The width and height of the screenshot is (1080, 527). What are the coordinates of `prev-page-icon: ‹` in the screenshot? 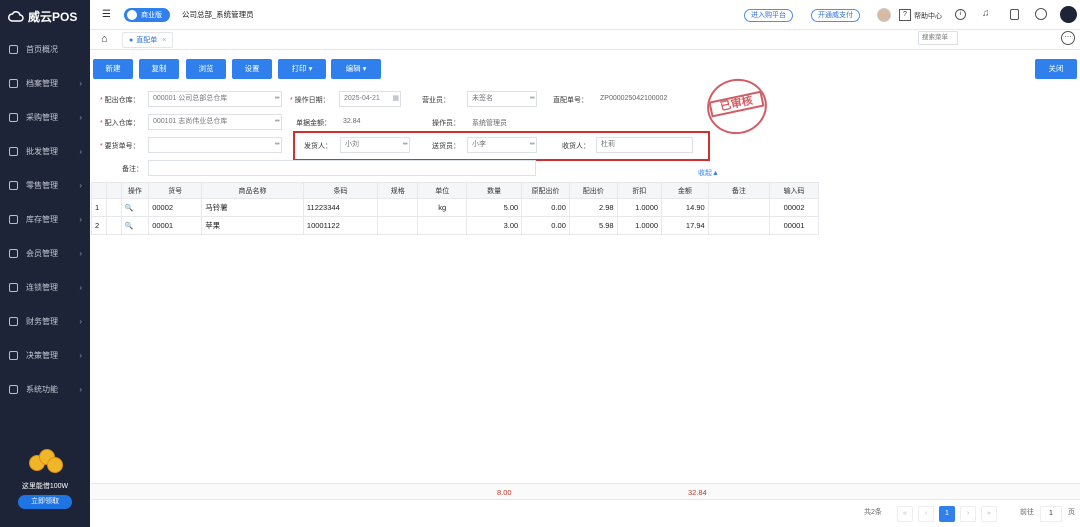 It's located at (926, 514).